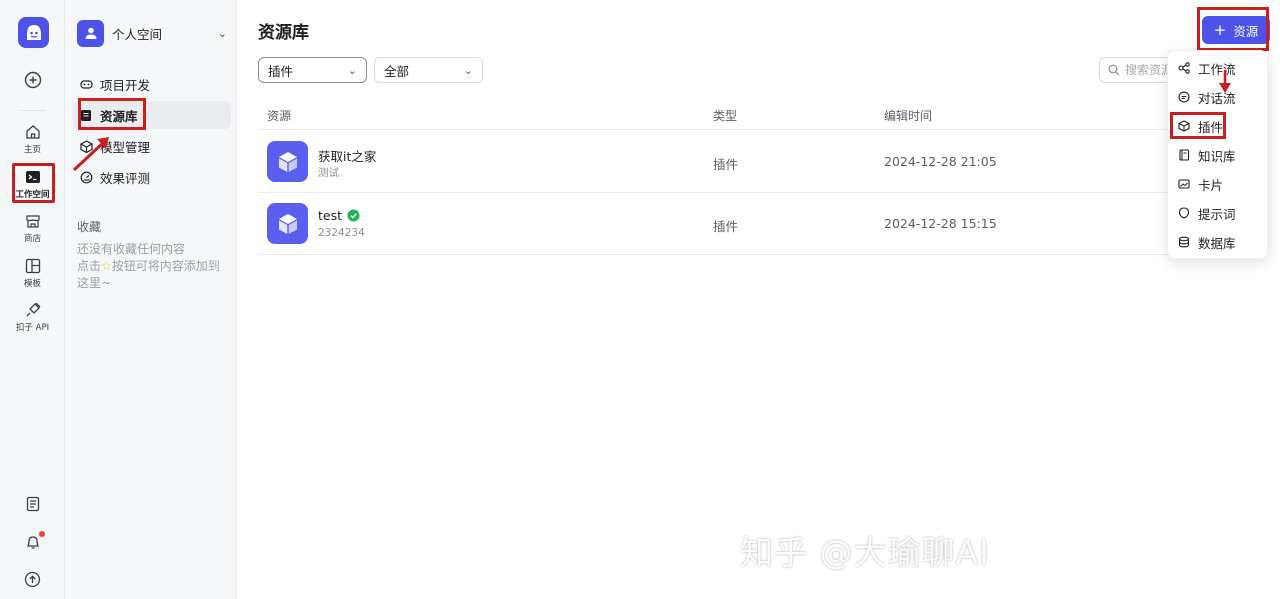  What do you see at coordinates (283, 33) in the screenshot?
I see `page-title: 资源库` at bounding box center [283, 33].